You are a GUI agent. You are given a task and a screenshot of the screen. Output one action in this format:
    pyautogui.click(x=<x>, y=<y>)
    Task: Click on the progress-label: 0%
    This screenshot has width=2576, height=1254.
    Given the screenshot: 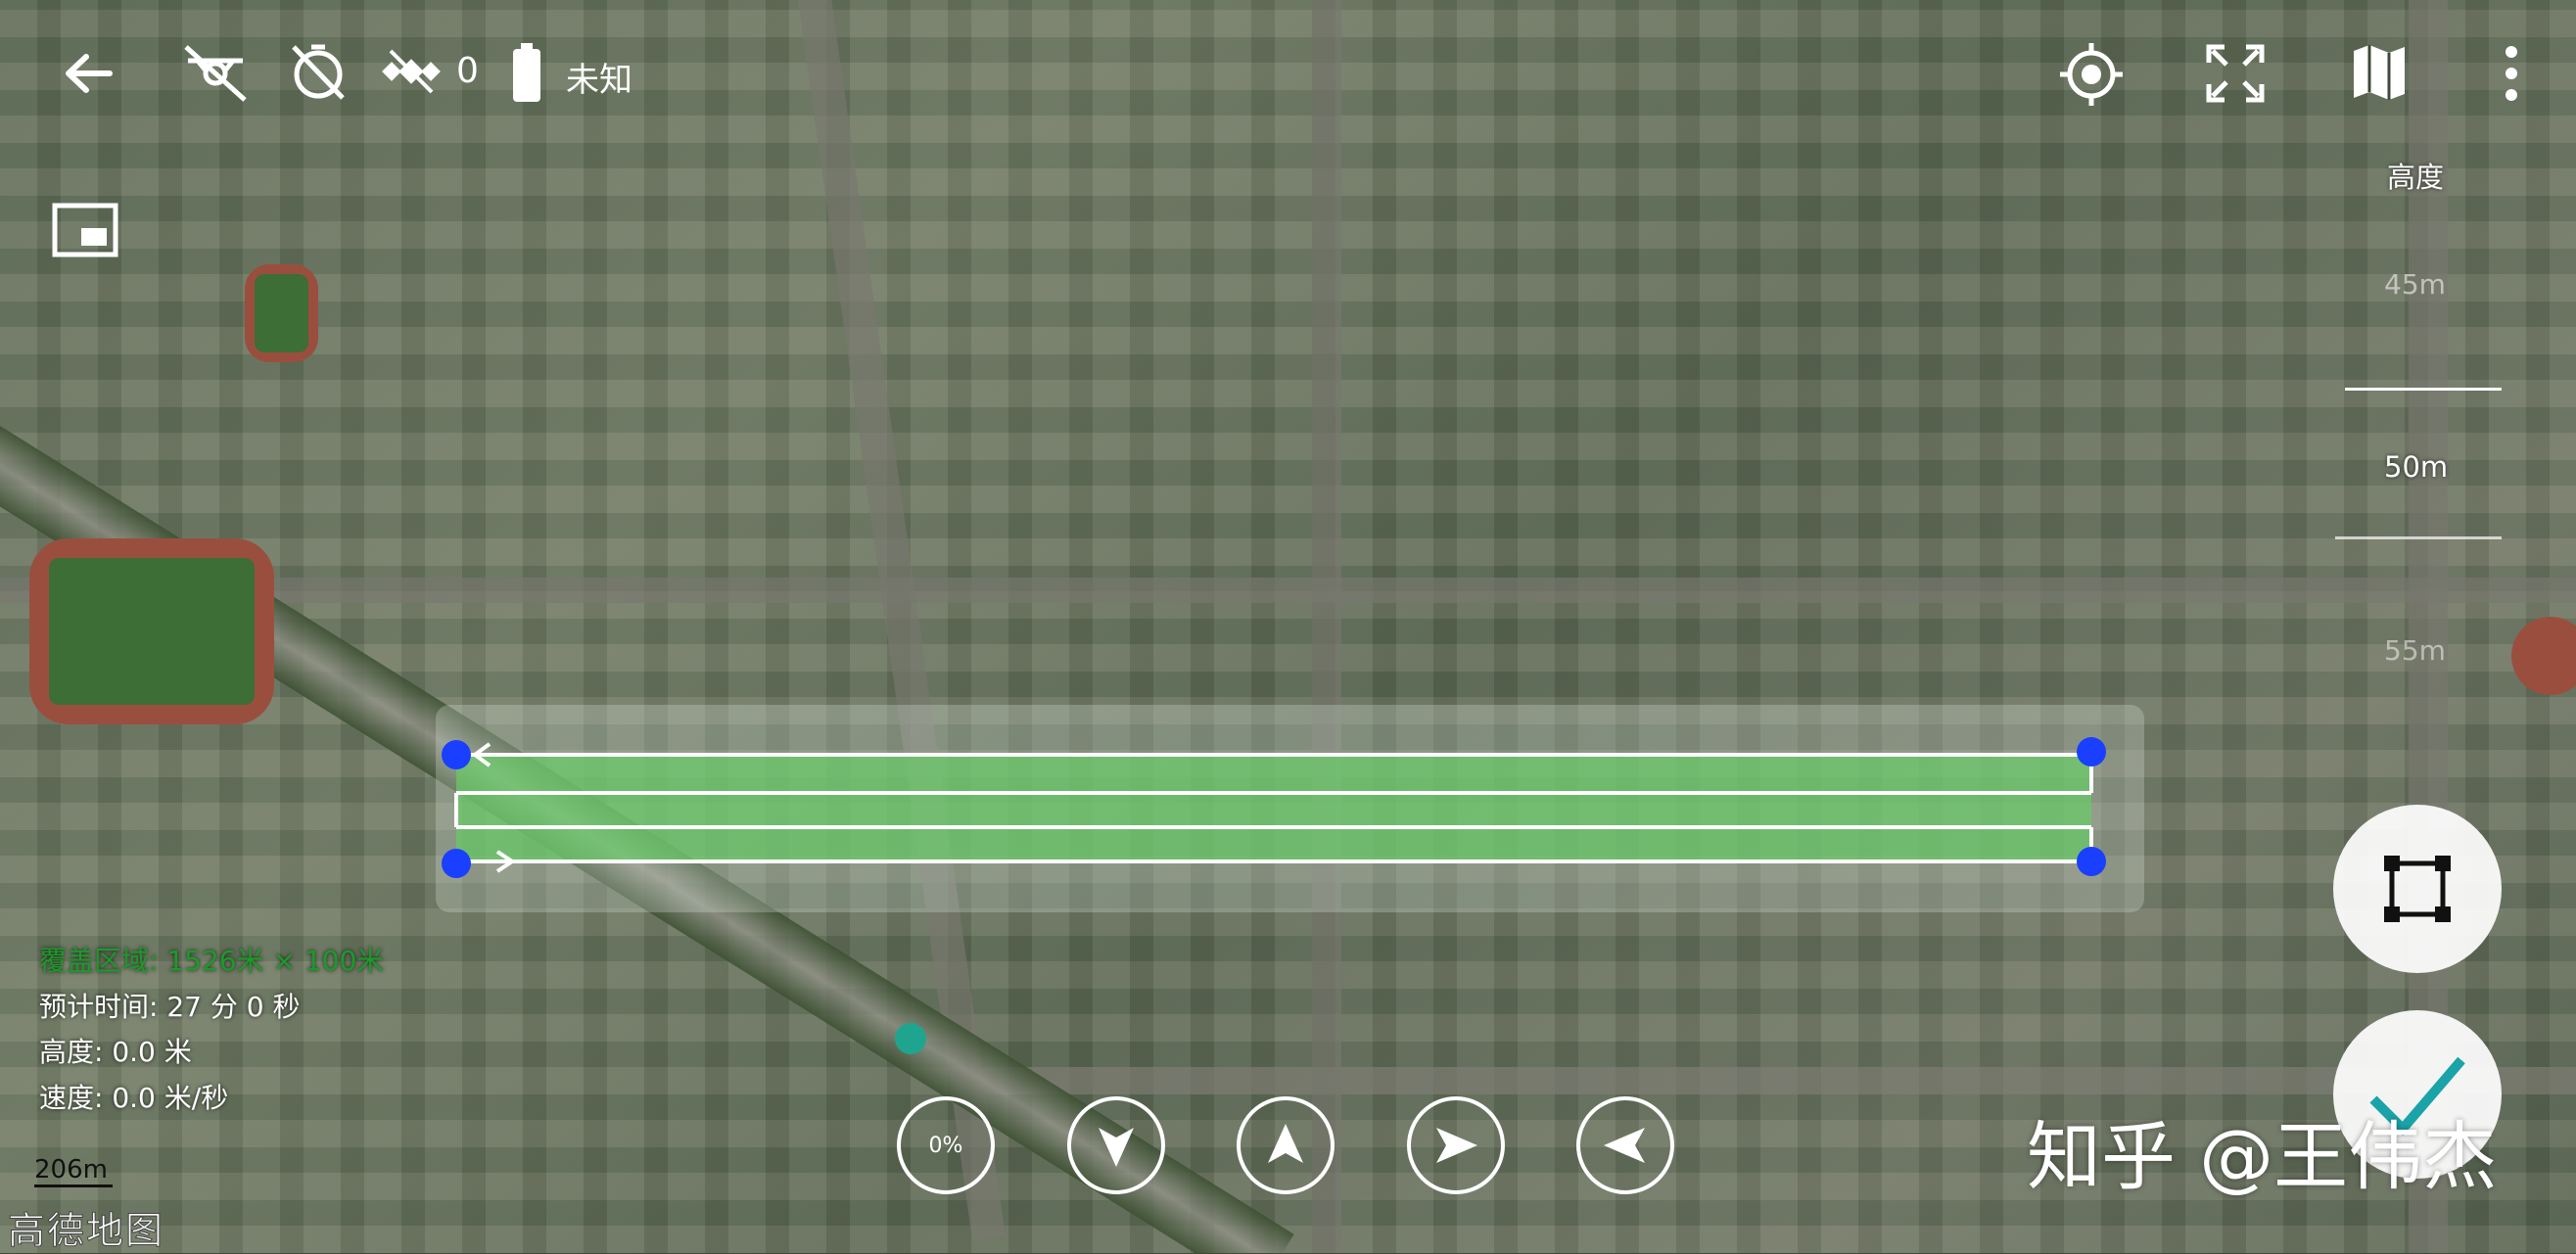 What is the action you would take?
    pyautogui.click(x=946, y=1145)
    